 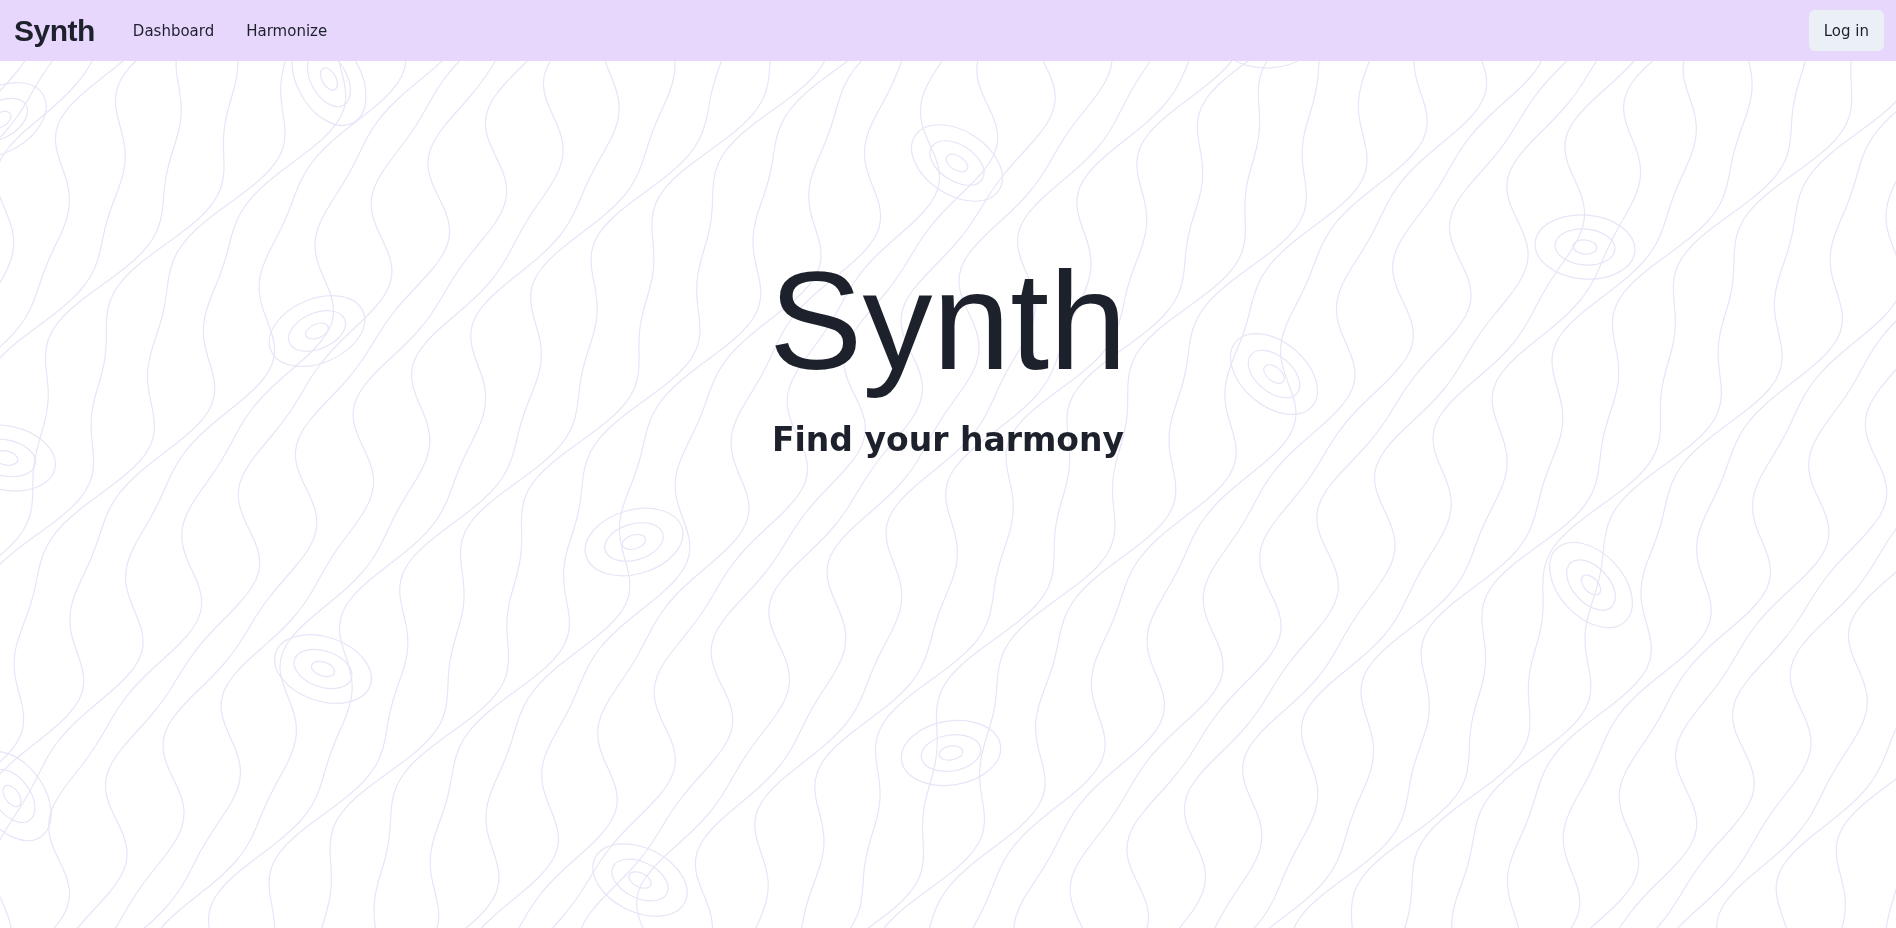 I want to click on nav-link: Dashboard, so click(x=173, y=30).